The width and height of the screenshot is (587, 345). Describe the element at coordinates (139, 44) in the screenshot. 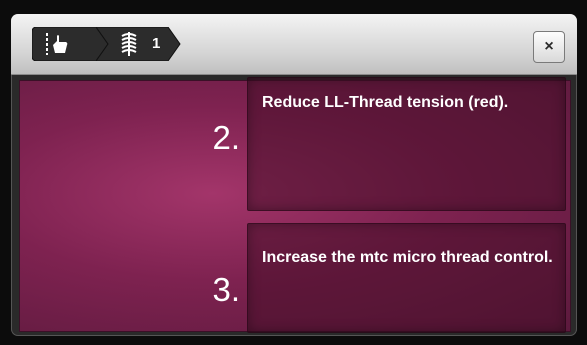

I see `breadcrumb-item-thread: 1` at that location.